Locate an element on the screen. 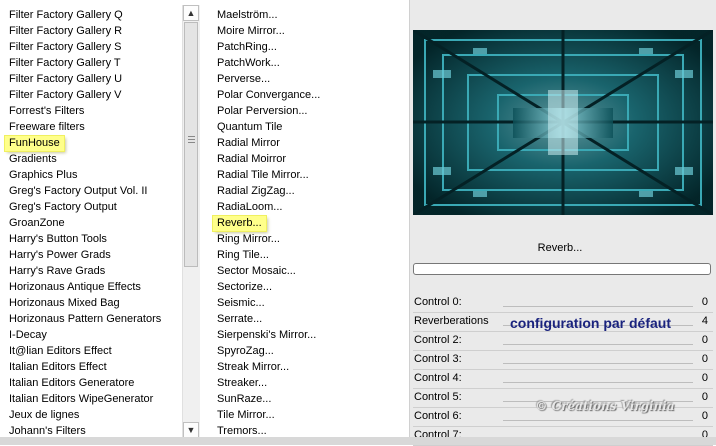 This screenshot has height=446, width=716. category-item: Italian Editors WipeGenerator is located at coordinates (84, 399).